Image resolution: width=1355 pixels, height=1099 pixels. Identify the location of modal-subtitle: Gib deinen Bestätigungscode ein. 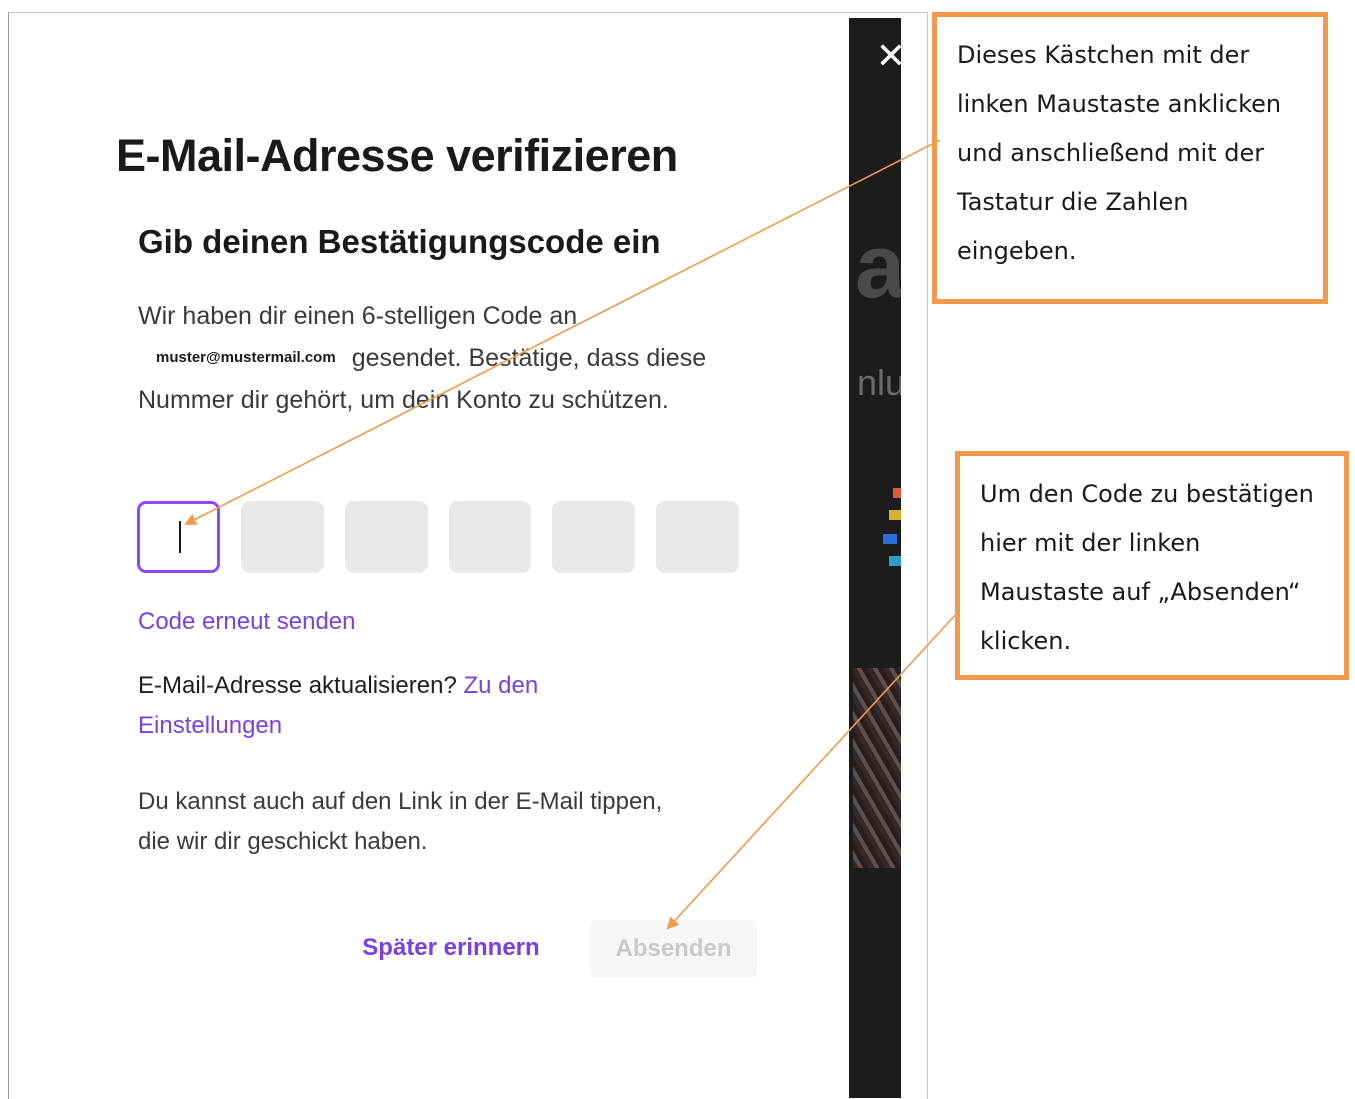
(399, 241).